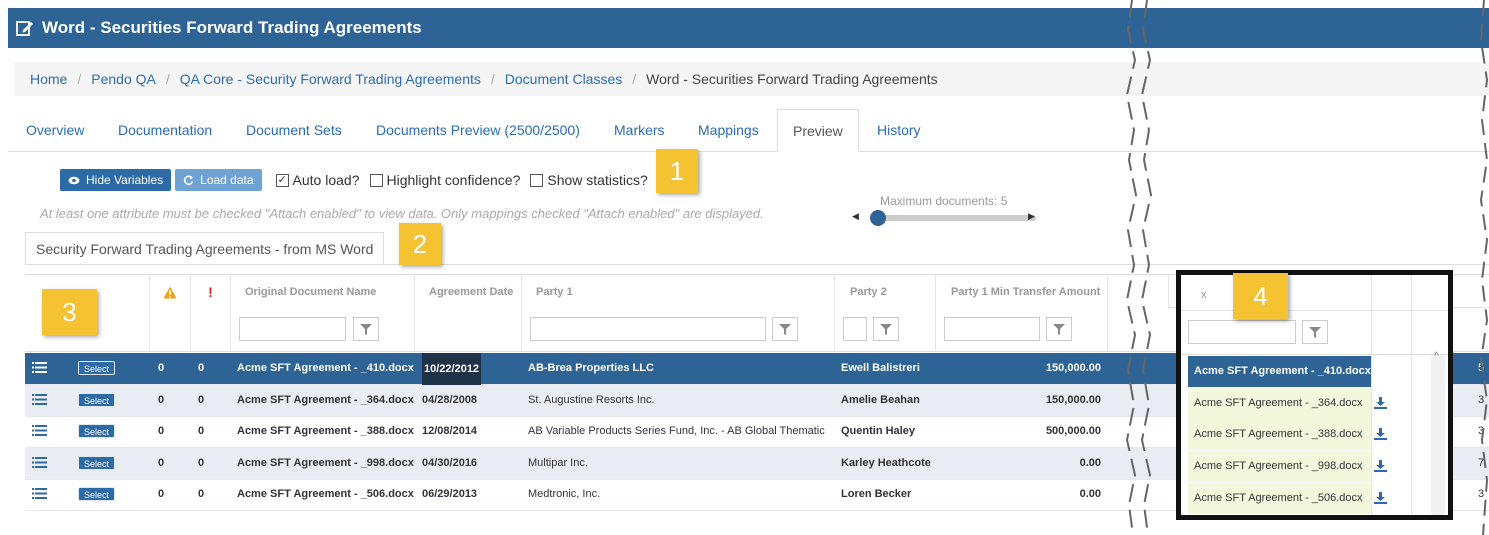 This screenshot has width=1489, height=535. What do you see at coordinates (855, 216) in the screenshot?
I see `slider-left-arrow-icon: ◀` at bounding box center [855, 216].